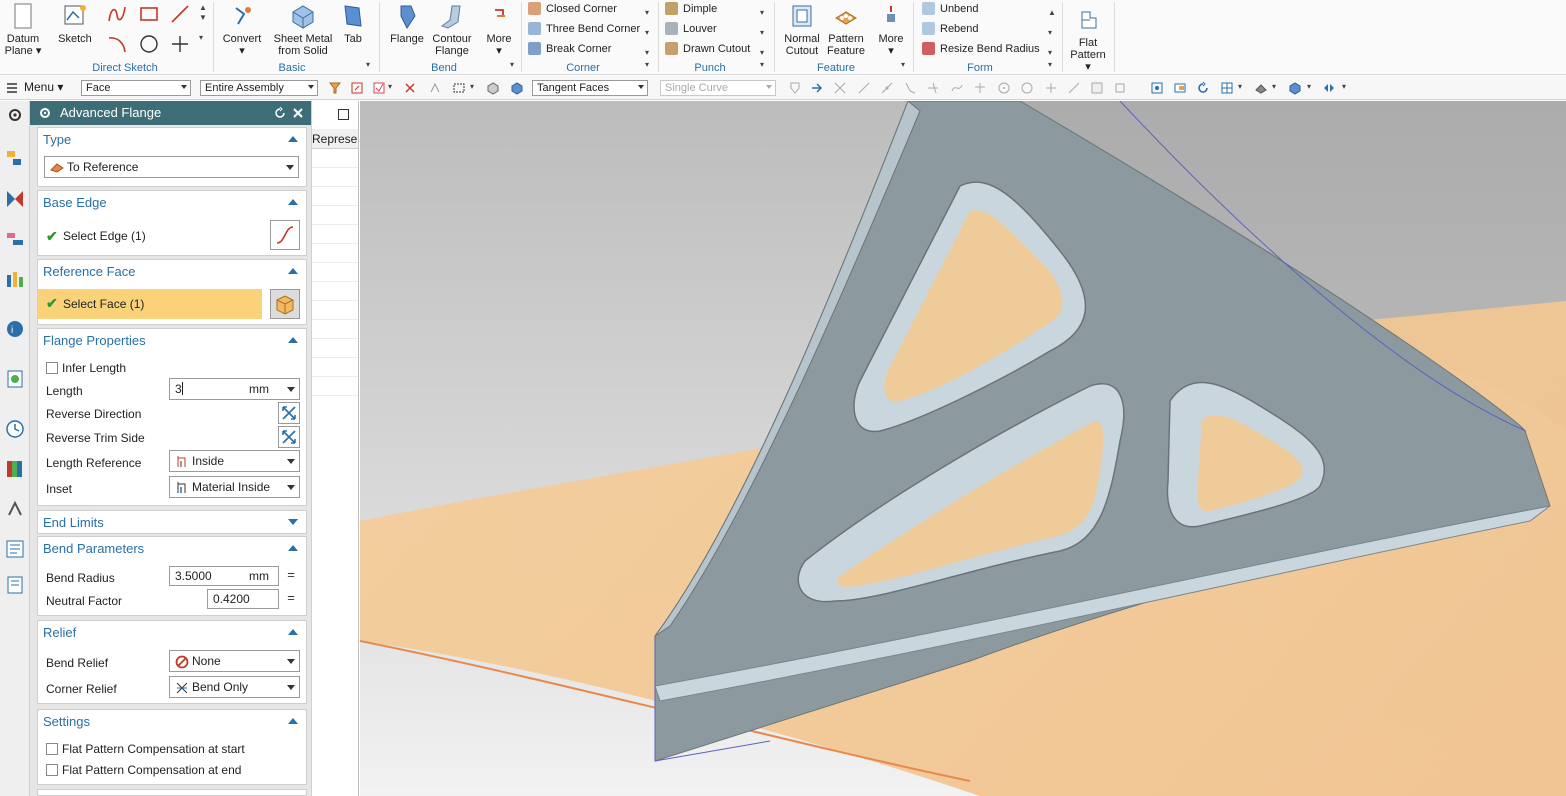 The width and height of the screenshot is (1566, 796). Describe the element at coordinates (89, 272) in the screenshot. I see `reference-face-section-header: Reference Face` at that location.